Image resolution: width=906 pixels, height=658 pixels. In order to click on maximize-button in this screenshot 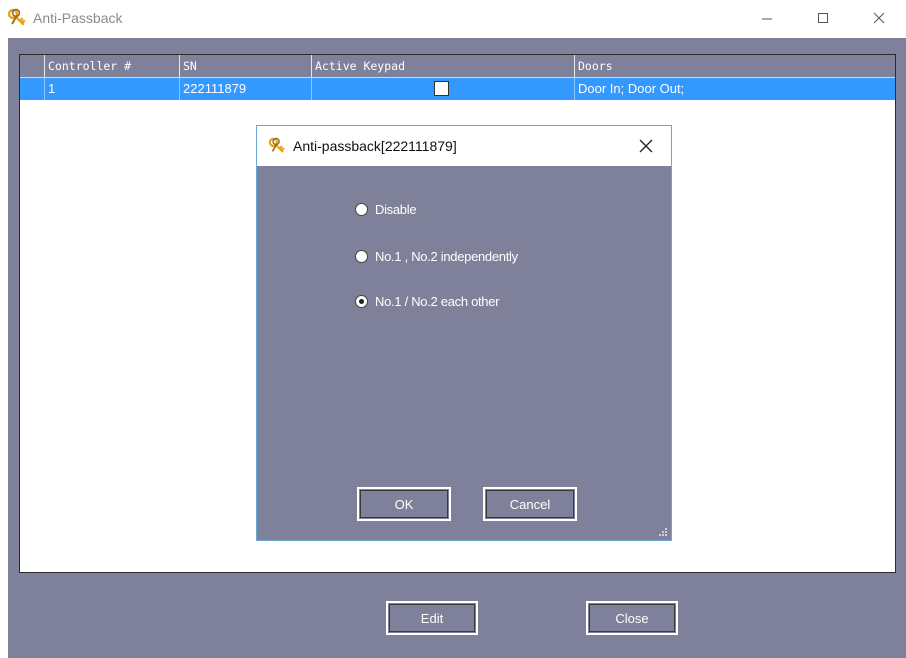, I will do `click(823, 18)`.